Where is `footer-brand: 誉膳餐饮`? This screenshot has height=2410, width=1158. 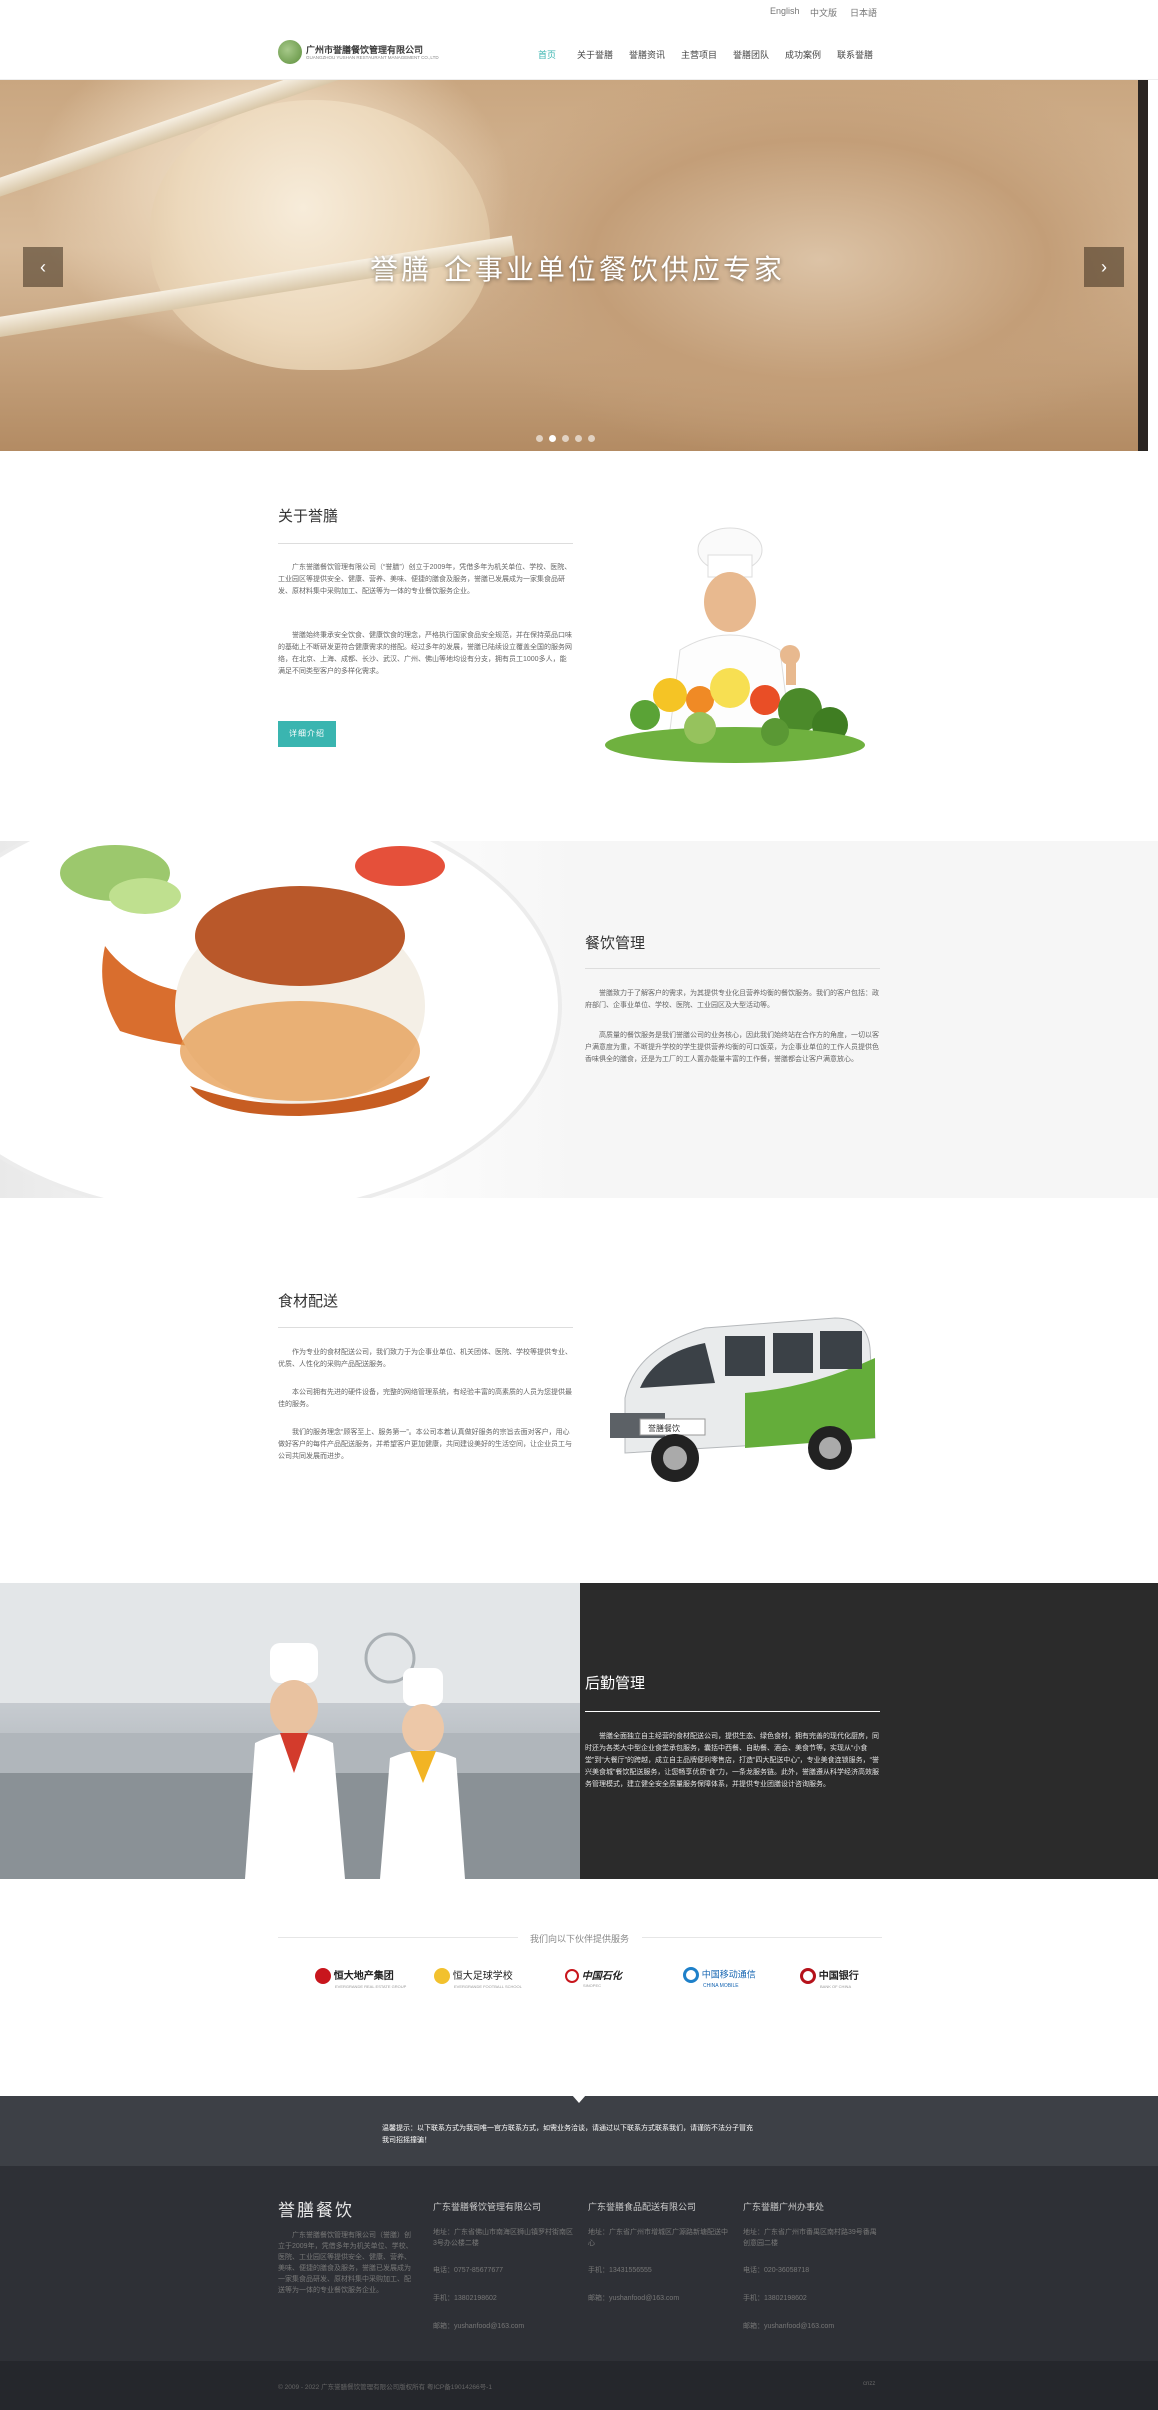
footer-brand: 誉膳餐饮 is located at coordinates (316, 2211).